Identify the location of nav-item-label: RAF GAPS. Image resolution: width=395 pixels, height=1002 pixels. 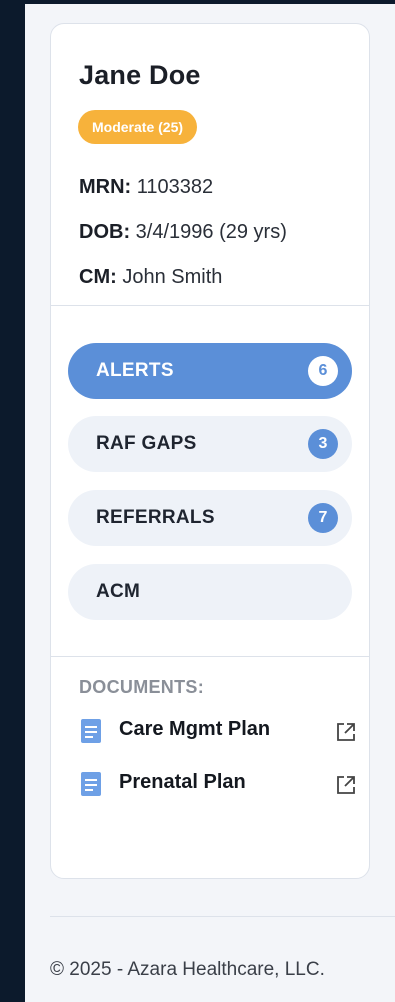
(146, 443).